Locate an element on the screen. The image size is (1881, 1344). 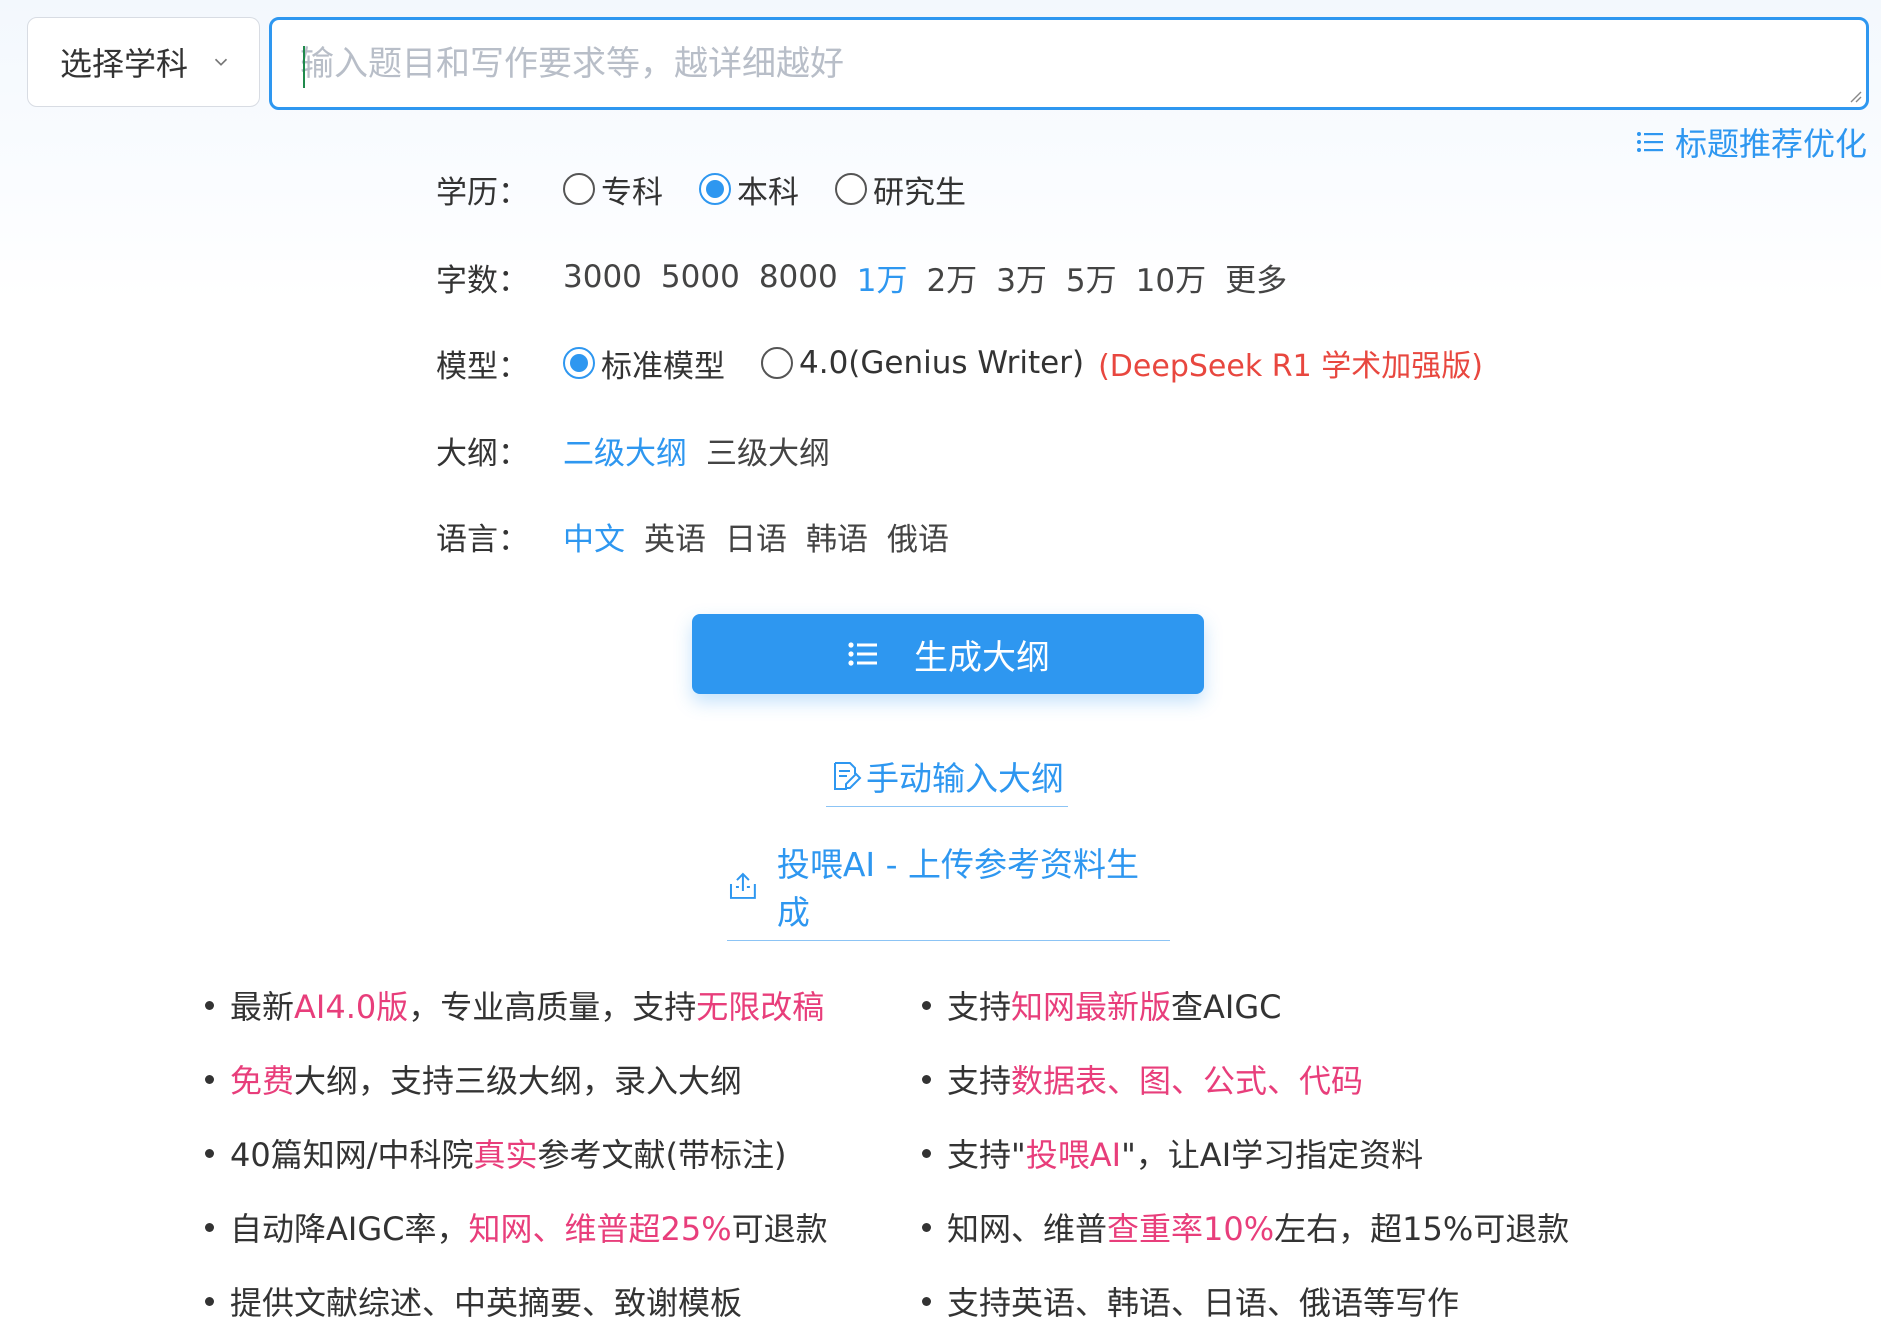
title-optimize-label: 标题推荐优化 is located at coordinates (1770, 144).